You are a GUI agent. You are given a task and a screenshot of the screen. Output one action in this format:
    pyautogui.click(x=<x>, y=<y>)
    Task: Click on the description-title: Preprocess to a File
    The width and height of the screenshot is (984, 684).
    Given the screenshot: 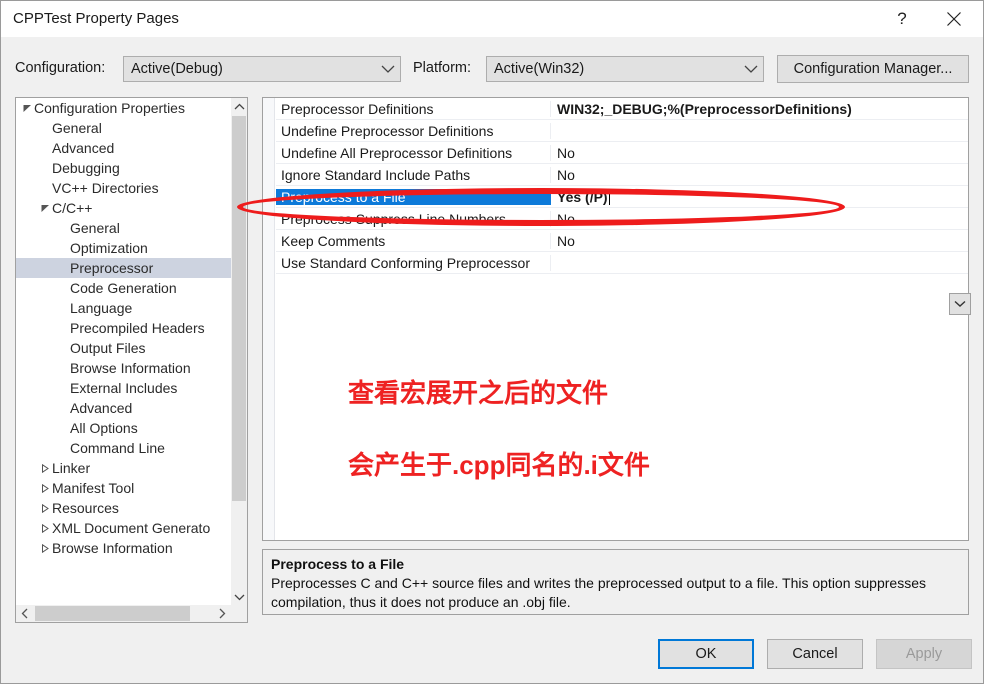 What is the action you would take?
    pyautogui.click(x=338, y=564)
    